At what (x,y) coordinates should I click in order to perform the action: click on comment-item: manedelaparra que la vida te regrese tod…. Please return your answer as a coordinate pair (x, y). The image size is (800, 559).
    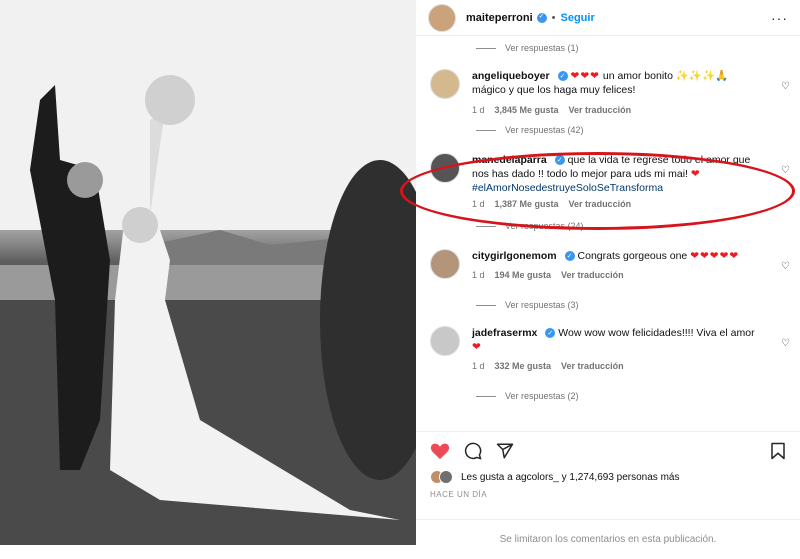
    Looking at the image, I should click on (608, 181).